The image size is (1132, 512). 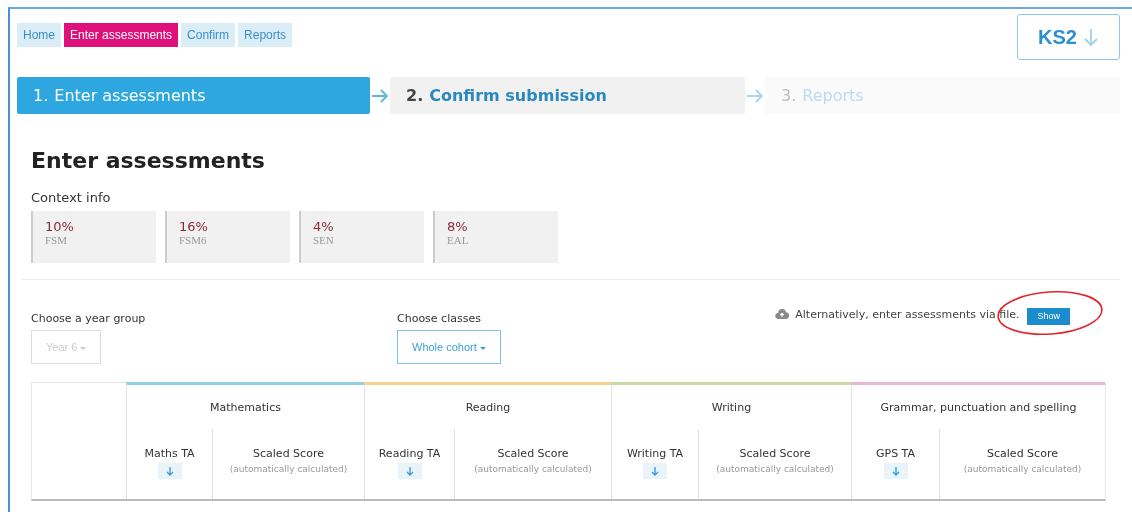 I want to click on nav-tab: Enter assessments, so click(x=121, y=35).